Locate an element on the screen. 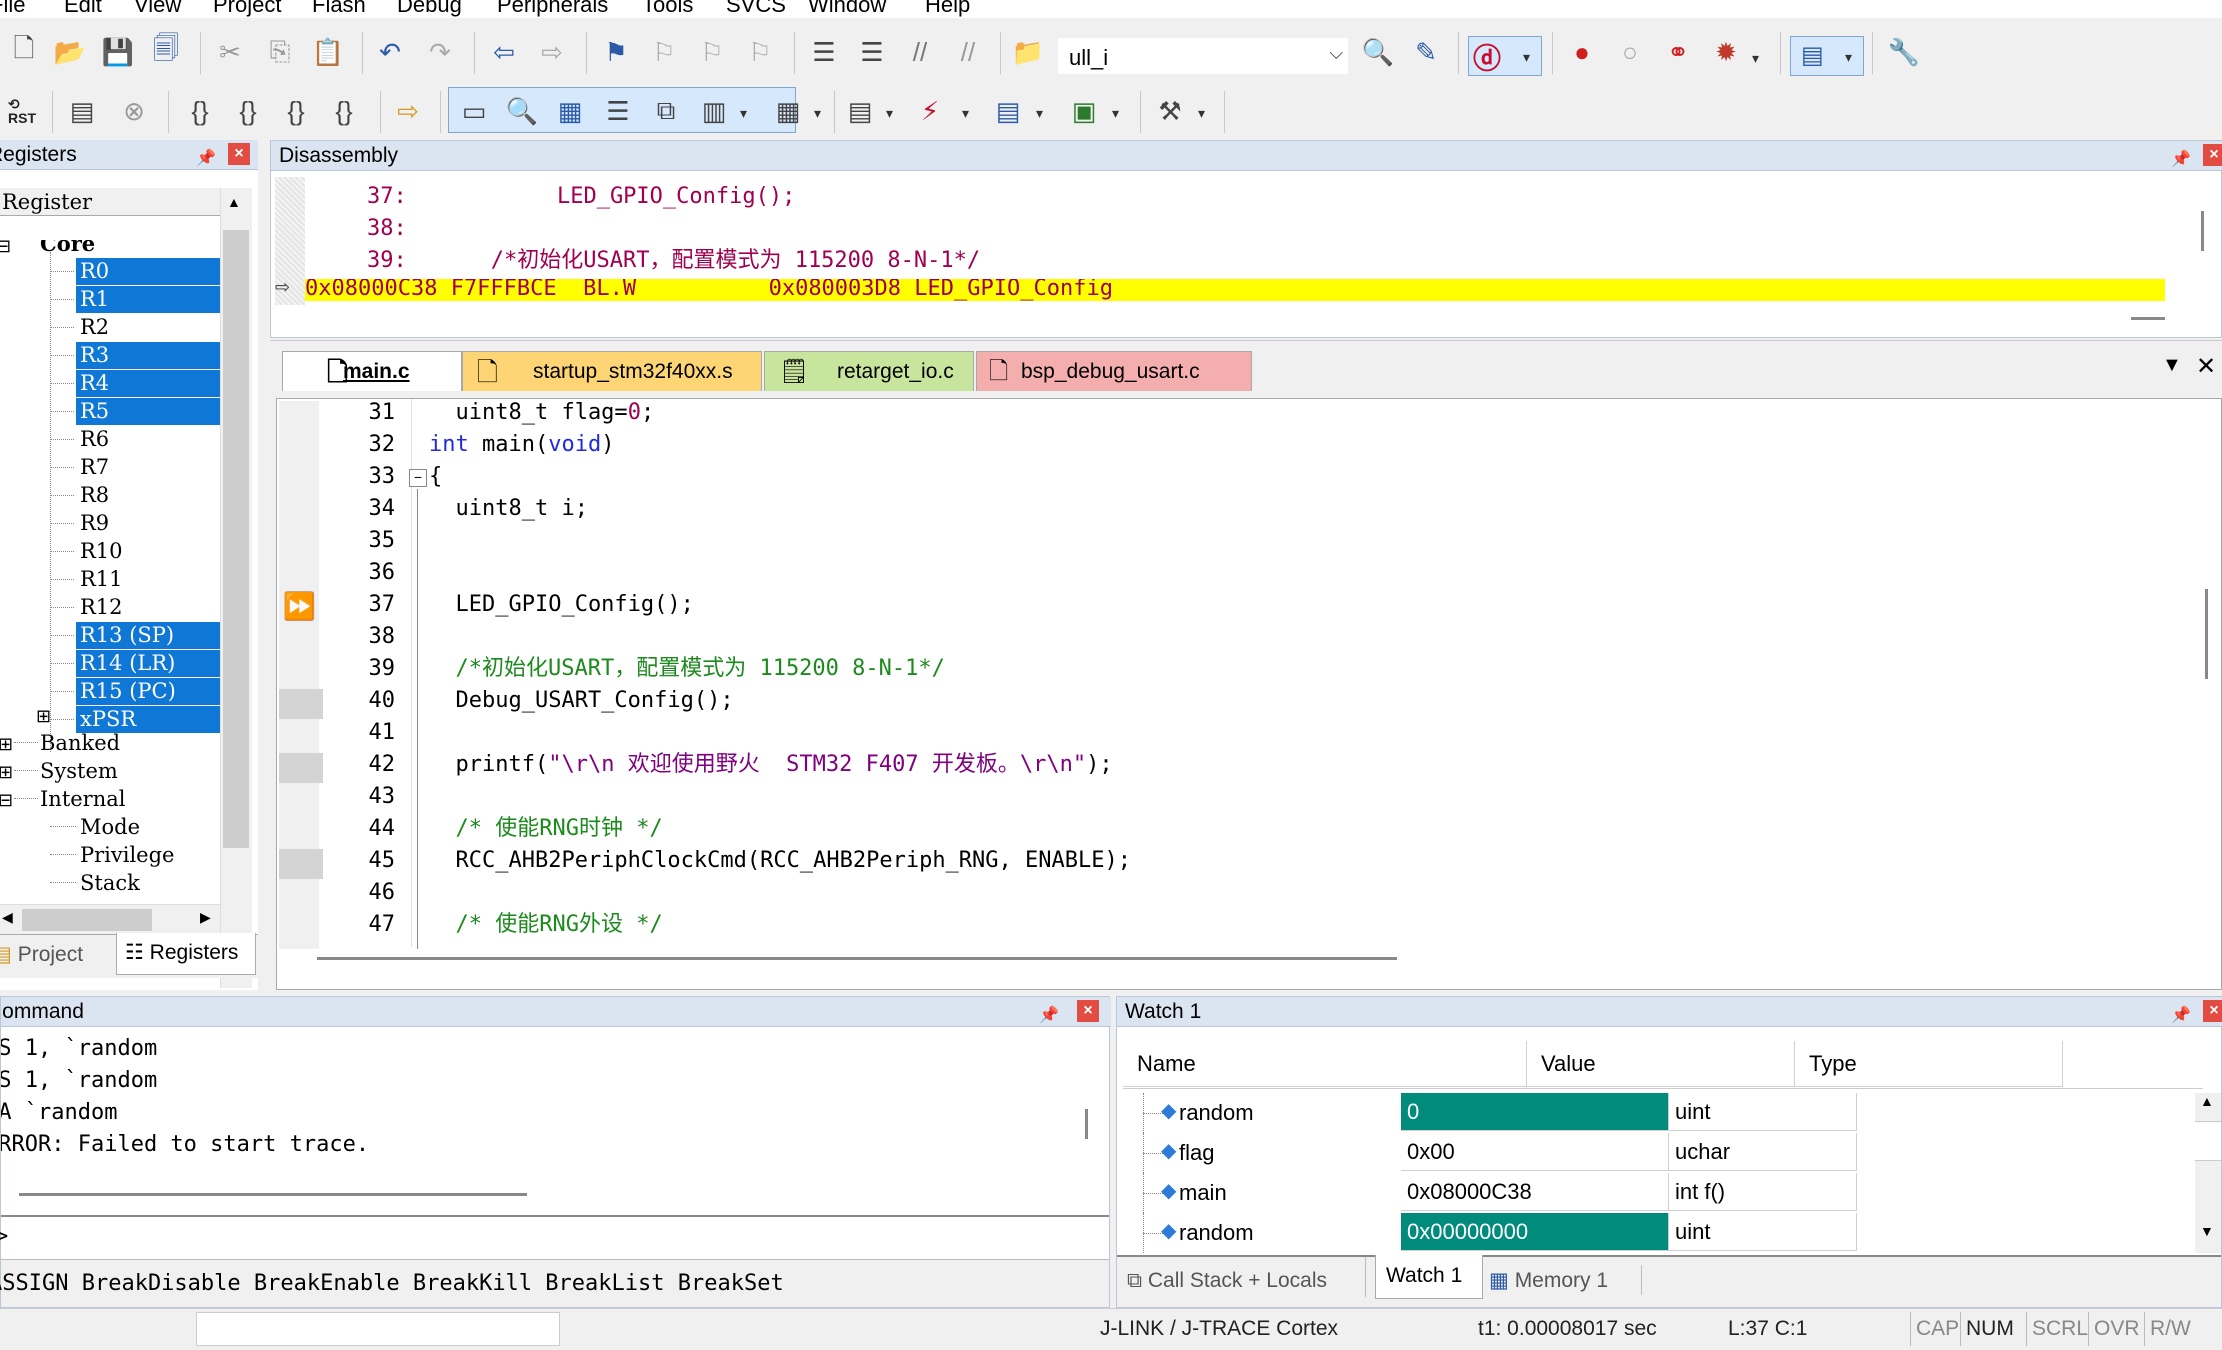  command-window-icon: ▭ is located at coordinates (474, 111).